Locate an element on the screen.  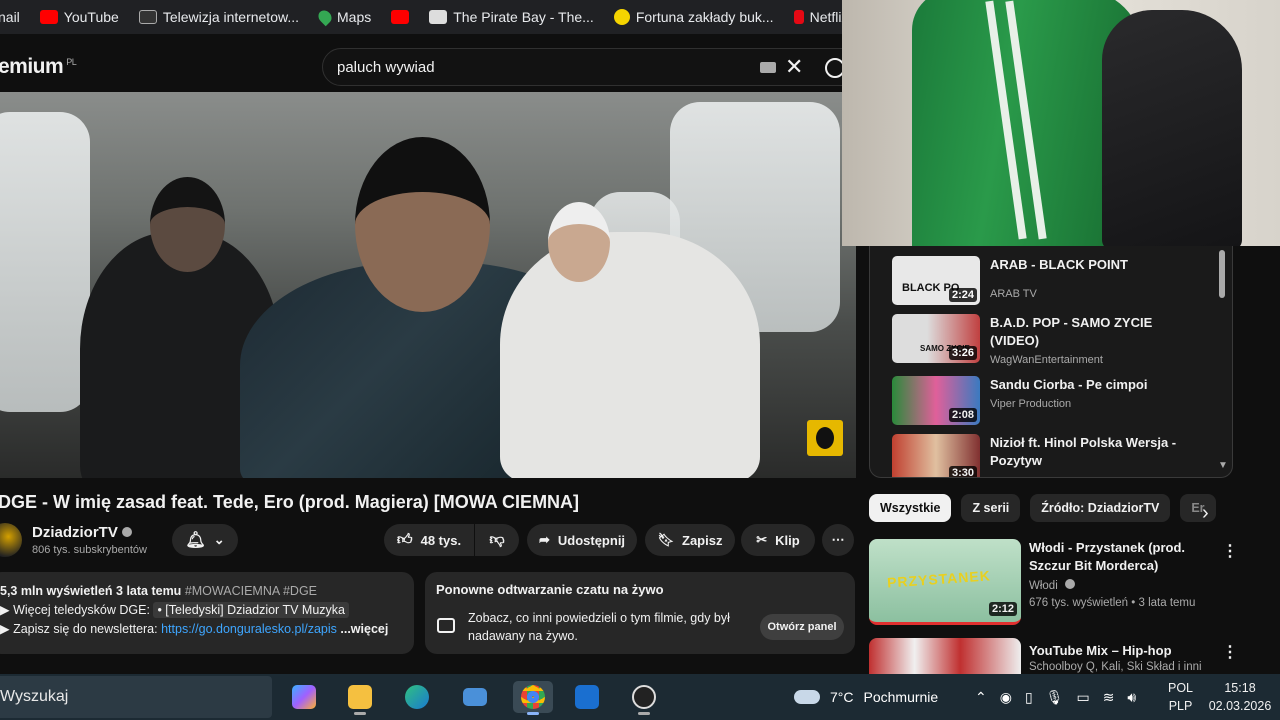
like-button: 👍︎ 48 tys. is located at coordinates (429, 540).